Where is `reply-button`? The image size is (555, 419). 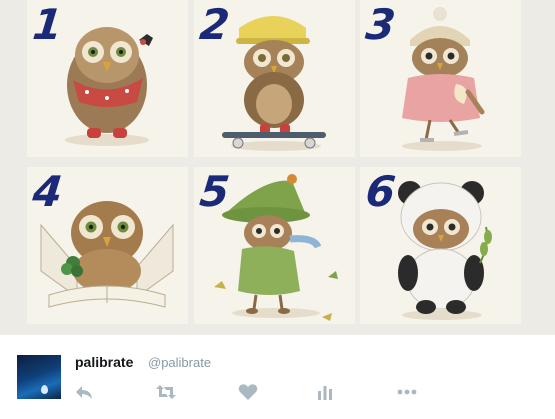 reply-button is located at coordinates (86, 393).